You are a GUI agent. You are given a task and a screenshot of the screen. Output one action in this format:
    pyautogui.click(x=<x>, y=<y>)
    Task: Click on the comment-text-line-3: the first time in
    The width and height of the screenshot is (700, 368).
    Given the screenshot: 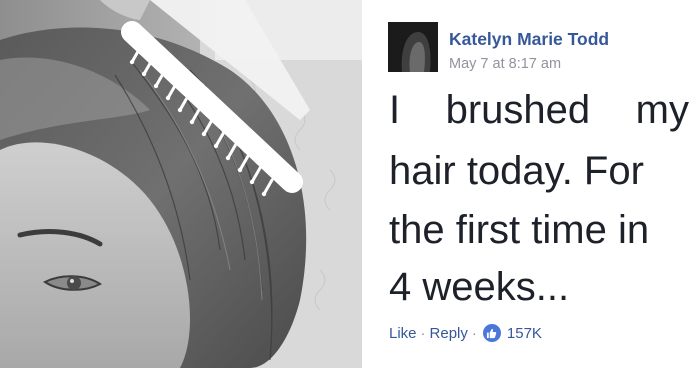 What is the action you would take?
    pyautogui.click(x=519, y=230)
    